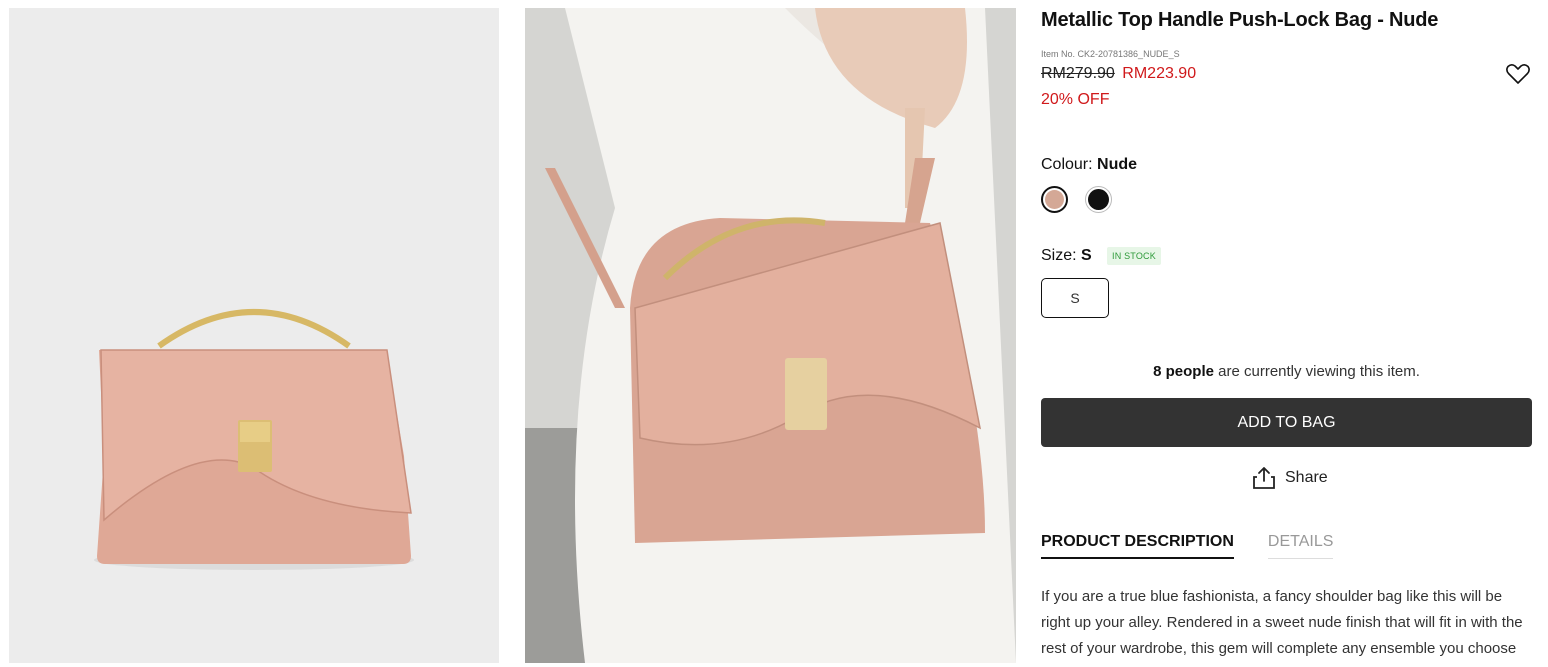  Describe the element at coordinates (1134, 256) in the screenshot. I see `stock-badge: IN STOCK` at that location.